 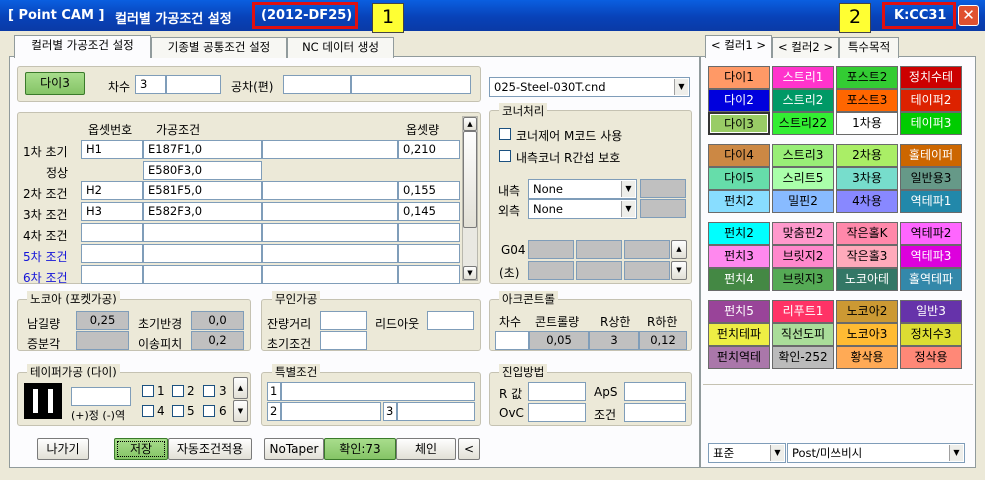 What do you see at coordinates (582, 209) in the screenshot?
I see `outer-select: None ▼` at bounding box center [582, 209].